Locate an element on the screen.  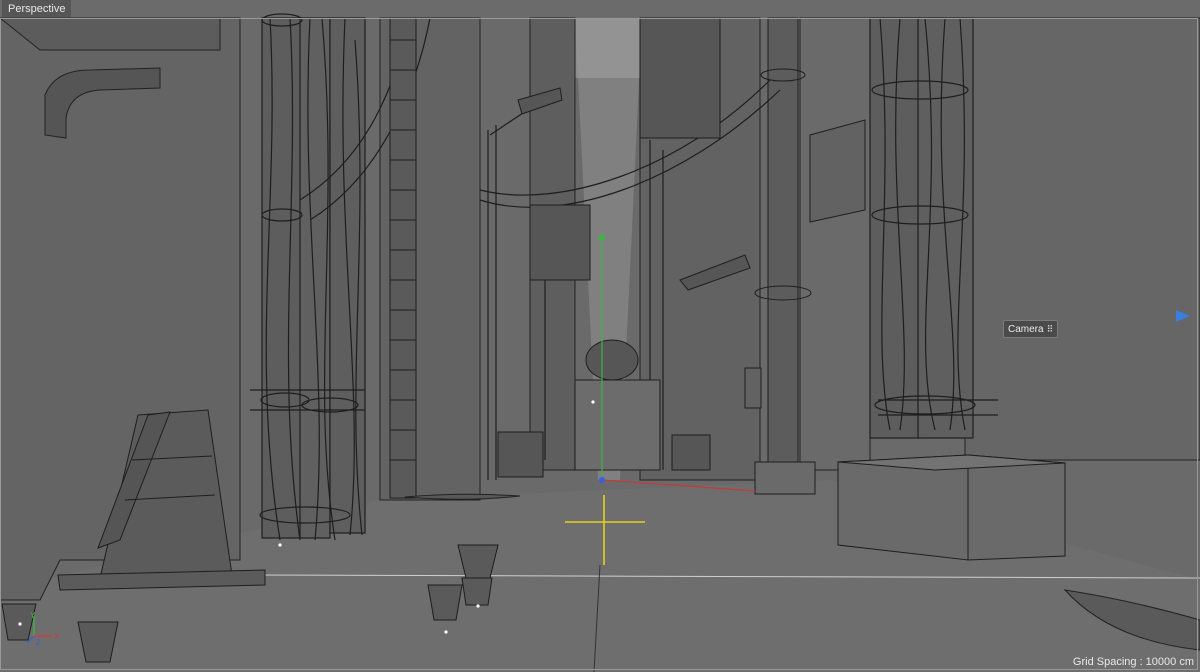
axis-y-label: Y is located at coordinates (33, 615).